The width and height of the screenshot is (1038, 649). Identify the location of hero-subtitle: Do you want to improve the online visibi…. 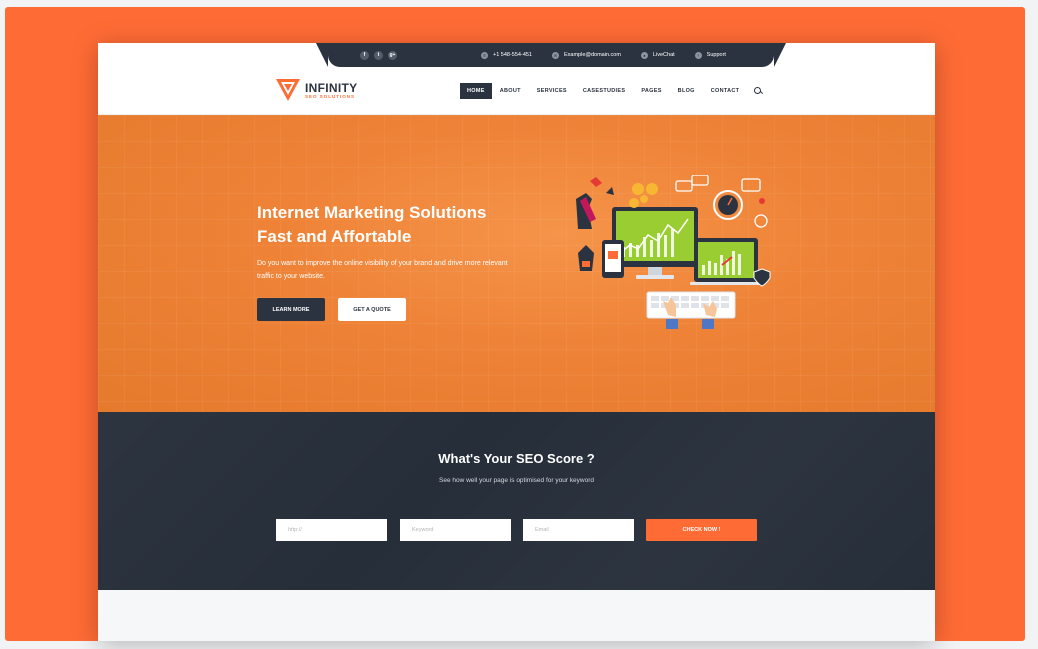
(382, 270).